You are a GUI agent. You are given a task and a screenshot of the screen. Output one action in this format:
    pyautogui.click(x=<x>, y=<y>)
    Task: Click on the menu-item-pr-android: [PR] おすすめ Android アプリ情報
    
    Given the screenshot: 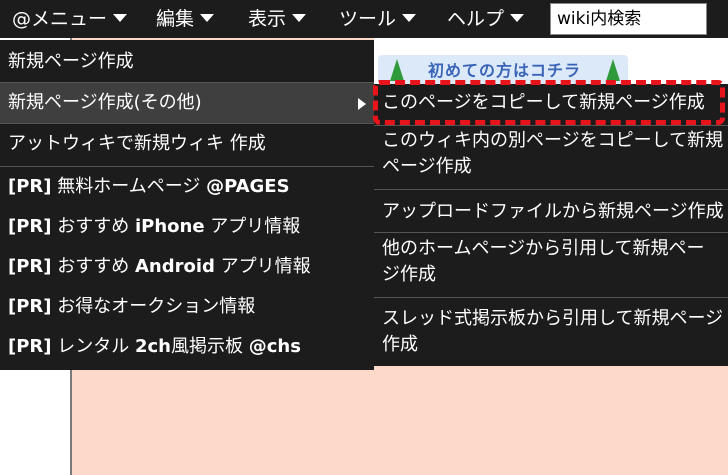 What is the action you would take?
    pyautogui.click(x=187, y=267)
    